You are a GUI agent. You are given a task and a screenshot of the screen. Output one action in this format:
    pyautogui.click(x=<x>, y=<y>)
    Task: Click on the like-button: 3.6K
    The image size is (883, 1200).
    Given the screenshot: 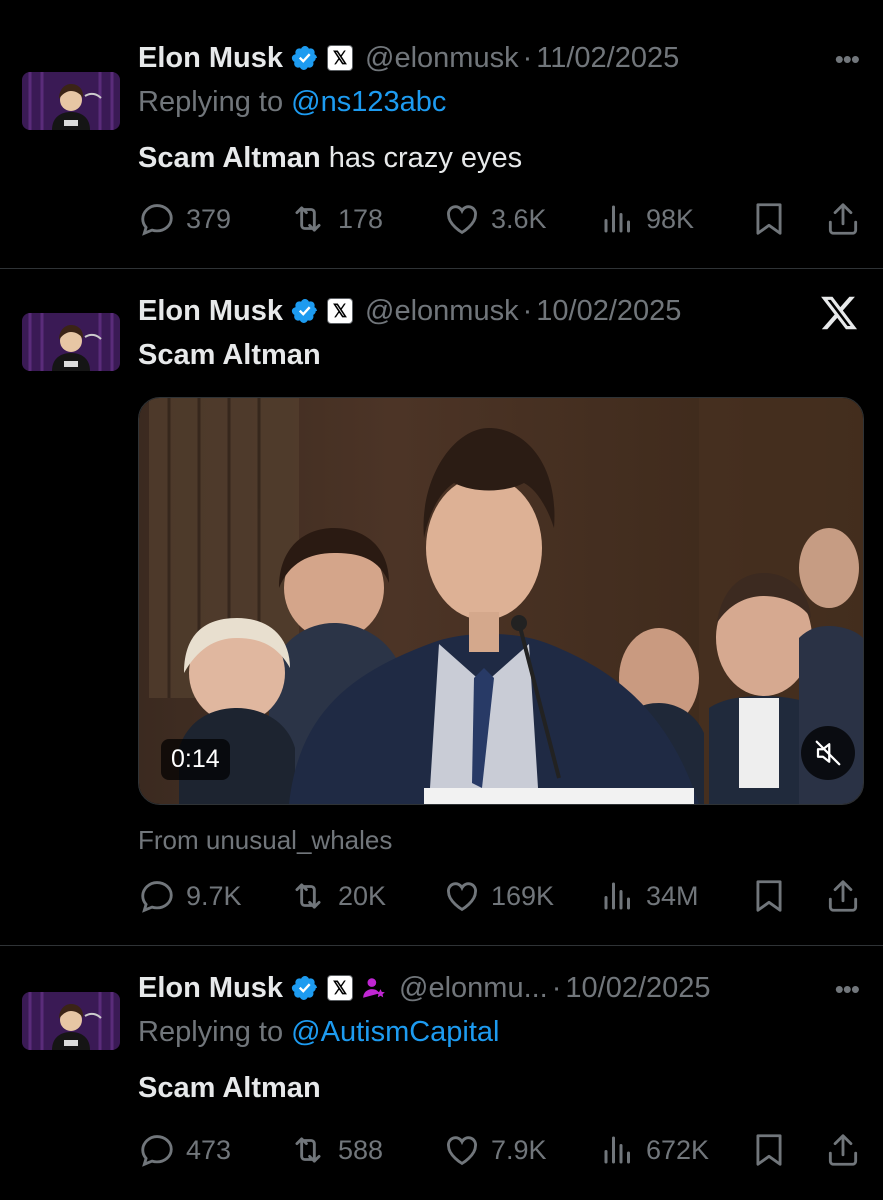 What is the action you would take?
    pyautogui.click(x=495, y=219)
    